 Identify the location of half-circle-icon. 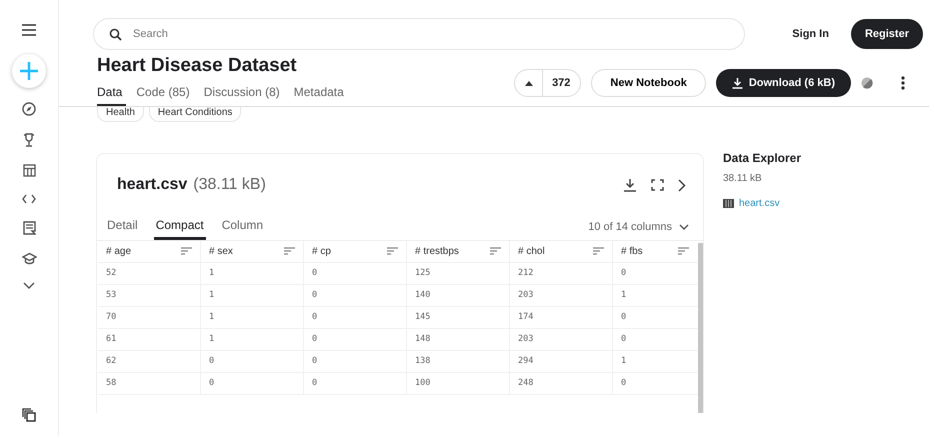
(867, 83).